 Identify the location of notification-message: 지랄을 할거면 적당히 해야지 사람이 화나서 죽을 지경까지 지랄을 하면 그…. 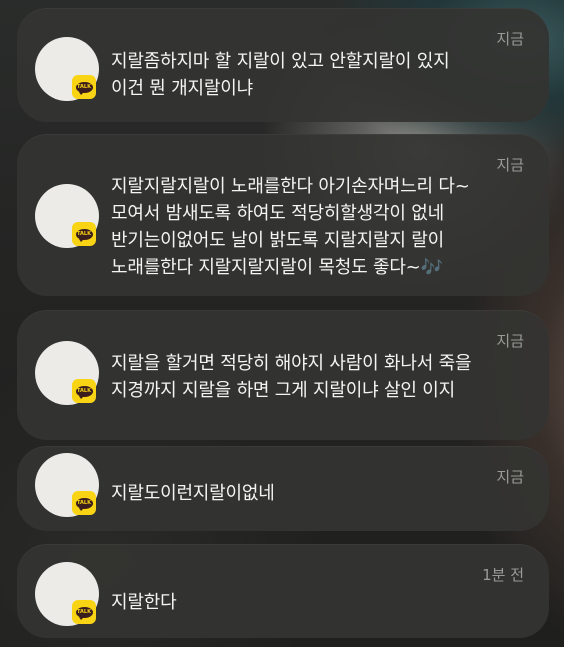
(291, 377).